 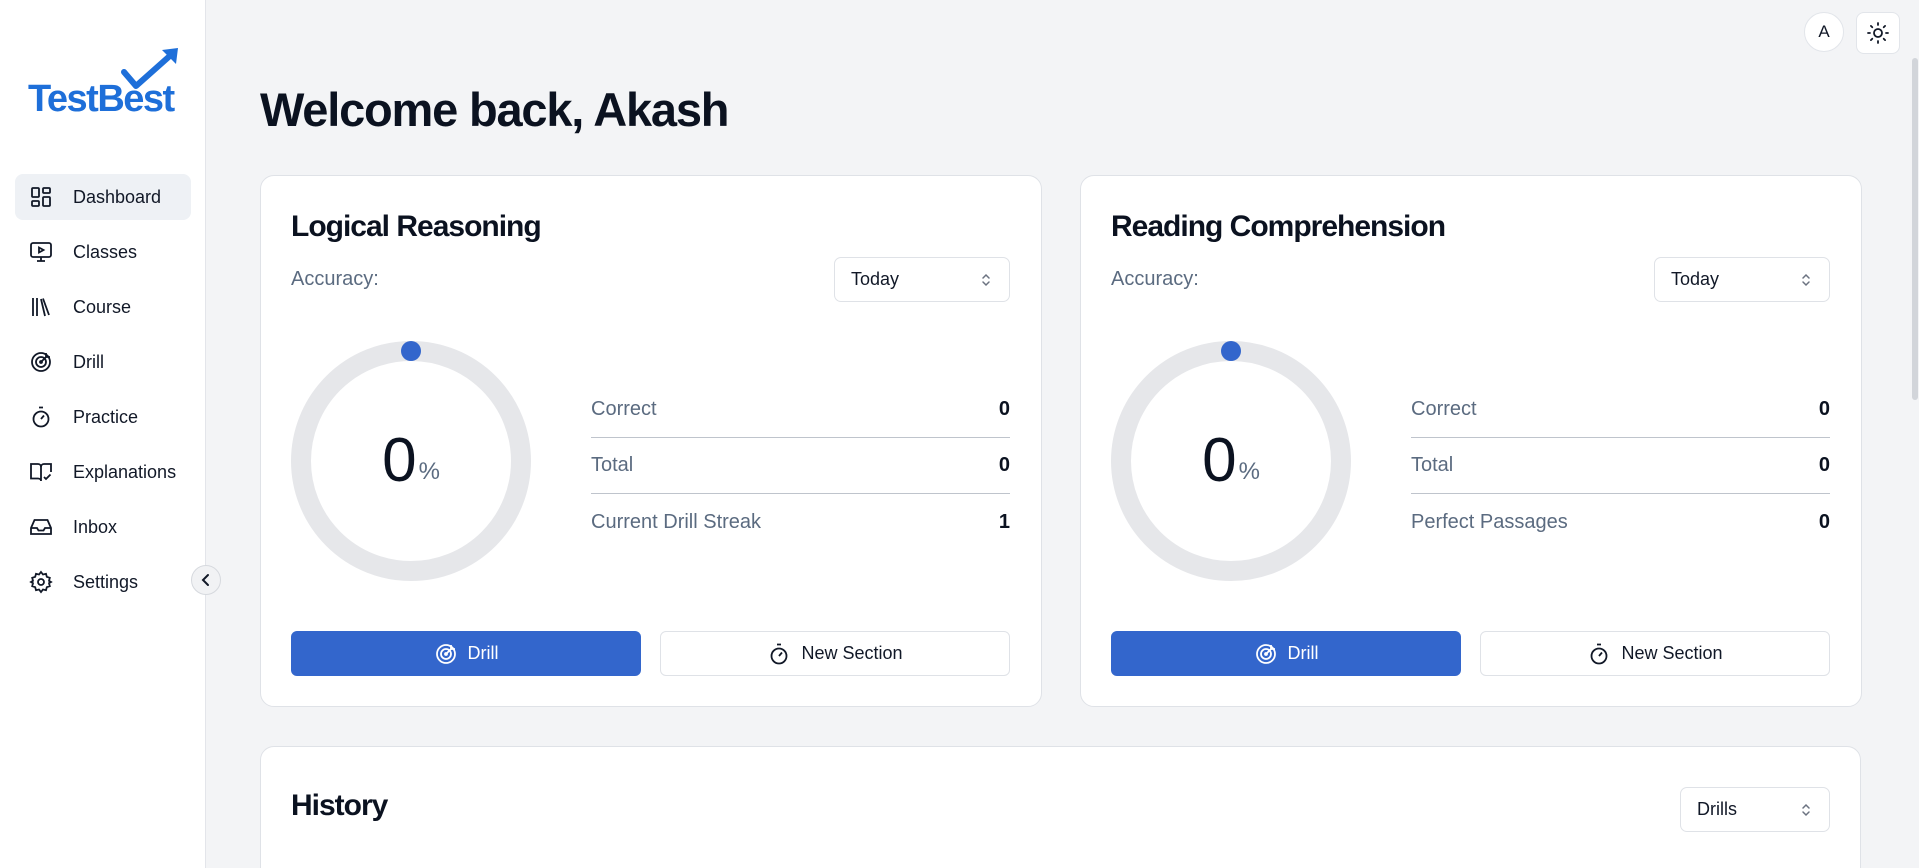 I want to click on logo-text: TestBest, so click(x=101, y=99).